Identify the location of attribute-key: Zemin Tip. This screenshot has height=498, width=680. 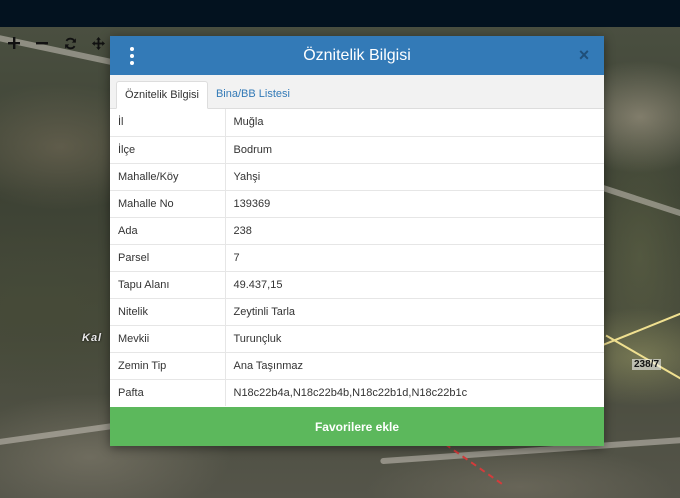
(168, 365).